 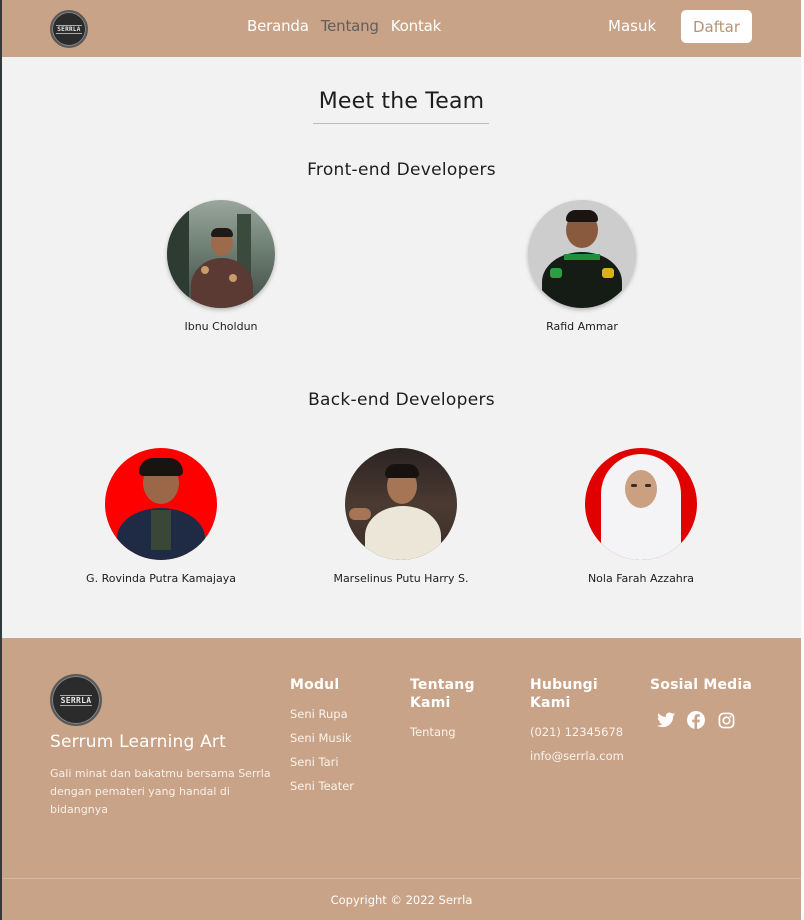 I want to click on team-member-card: G. Rovinda Putra Kamajaya, so click(x=161, y=516).